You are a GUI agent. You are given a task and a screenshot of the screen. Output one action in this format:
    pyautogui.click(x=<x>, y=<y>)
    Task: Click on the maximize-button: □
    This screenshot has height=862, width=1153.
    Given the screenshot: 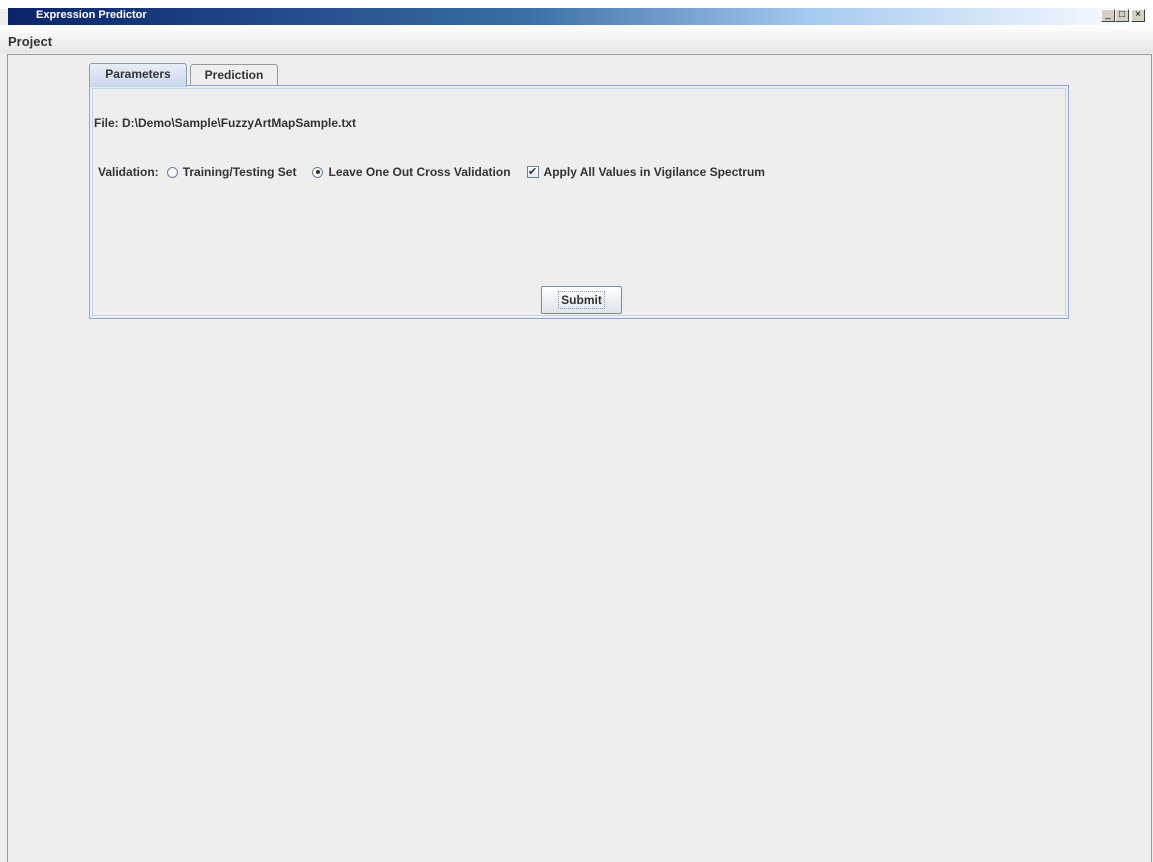 What is the action you would take?
    pyautogui.click(x=1122, y=15)
    